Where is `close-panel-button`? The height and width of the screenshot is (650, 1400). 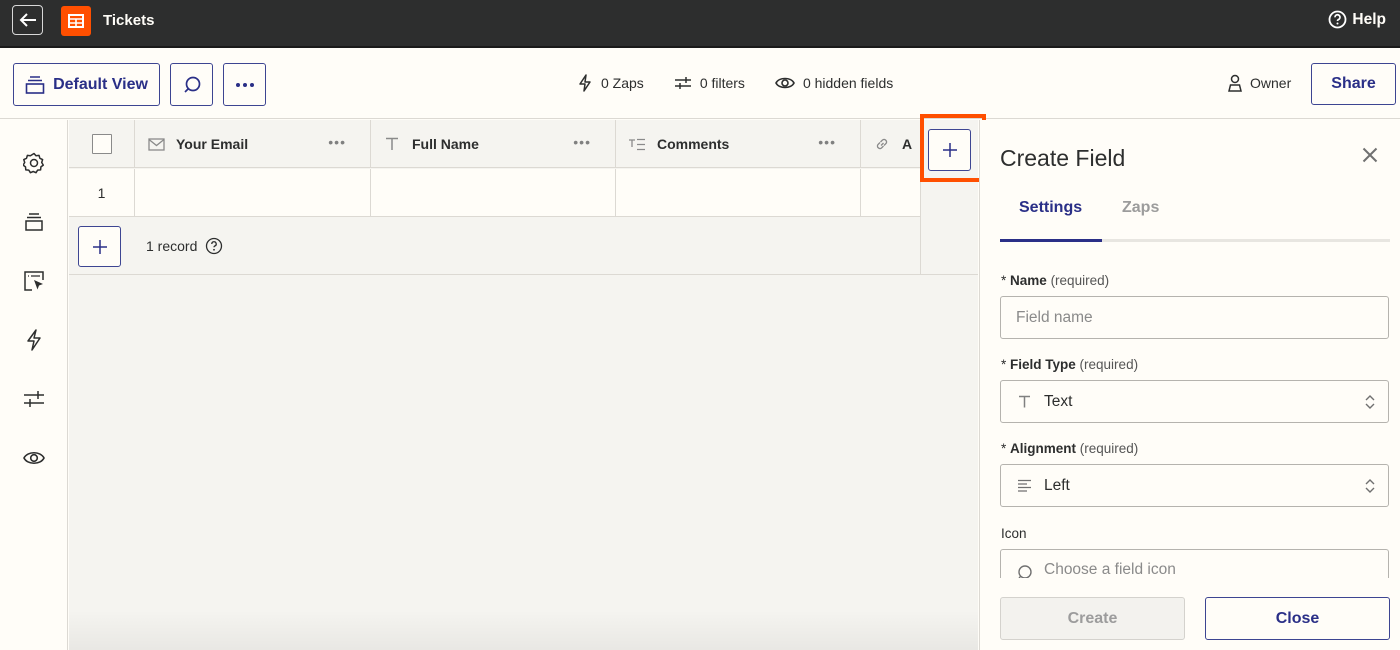
close-panel-button is located at coordinates (1370, 155).